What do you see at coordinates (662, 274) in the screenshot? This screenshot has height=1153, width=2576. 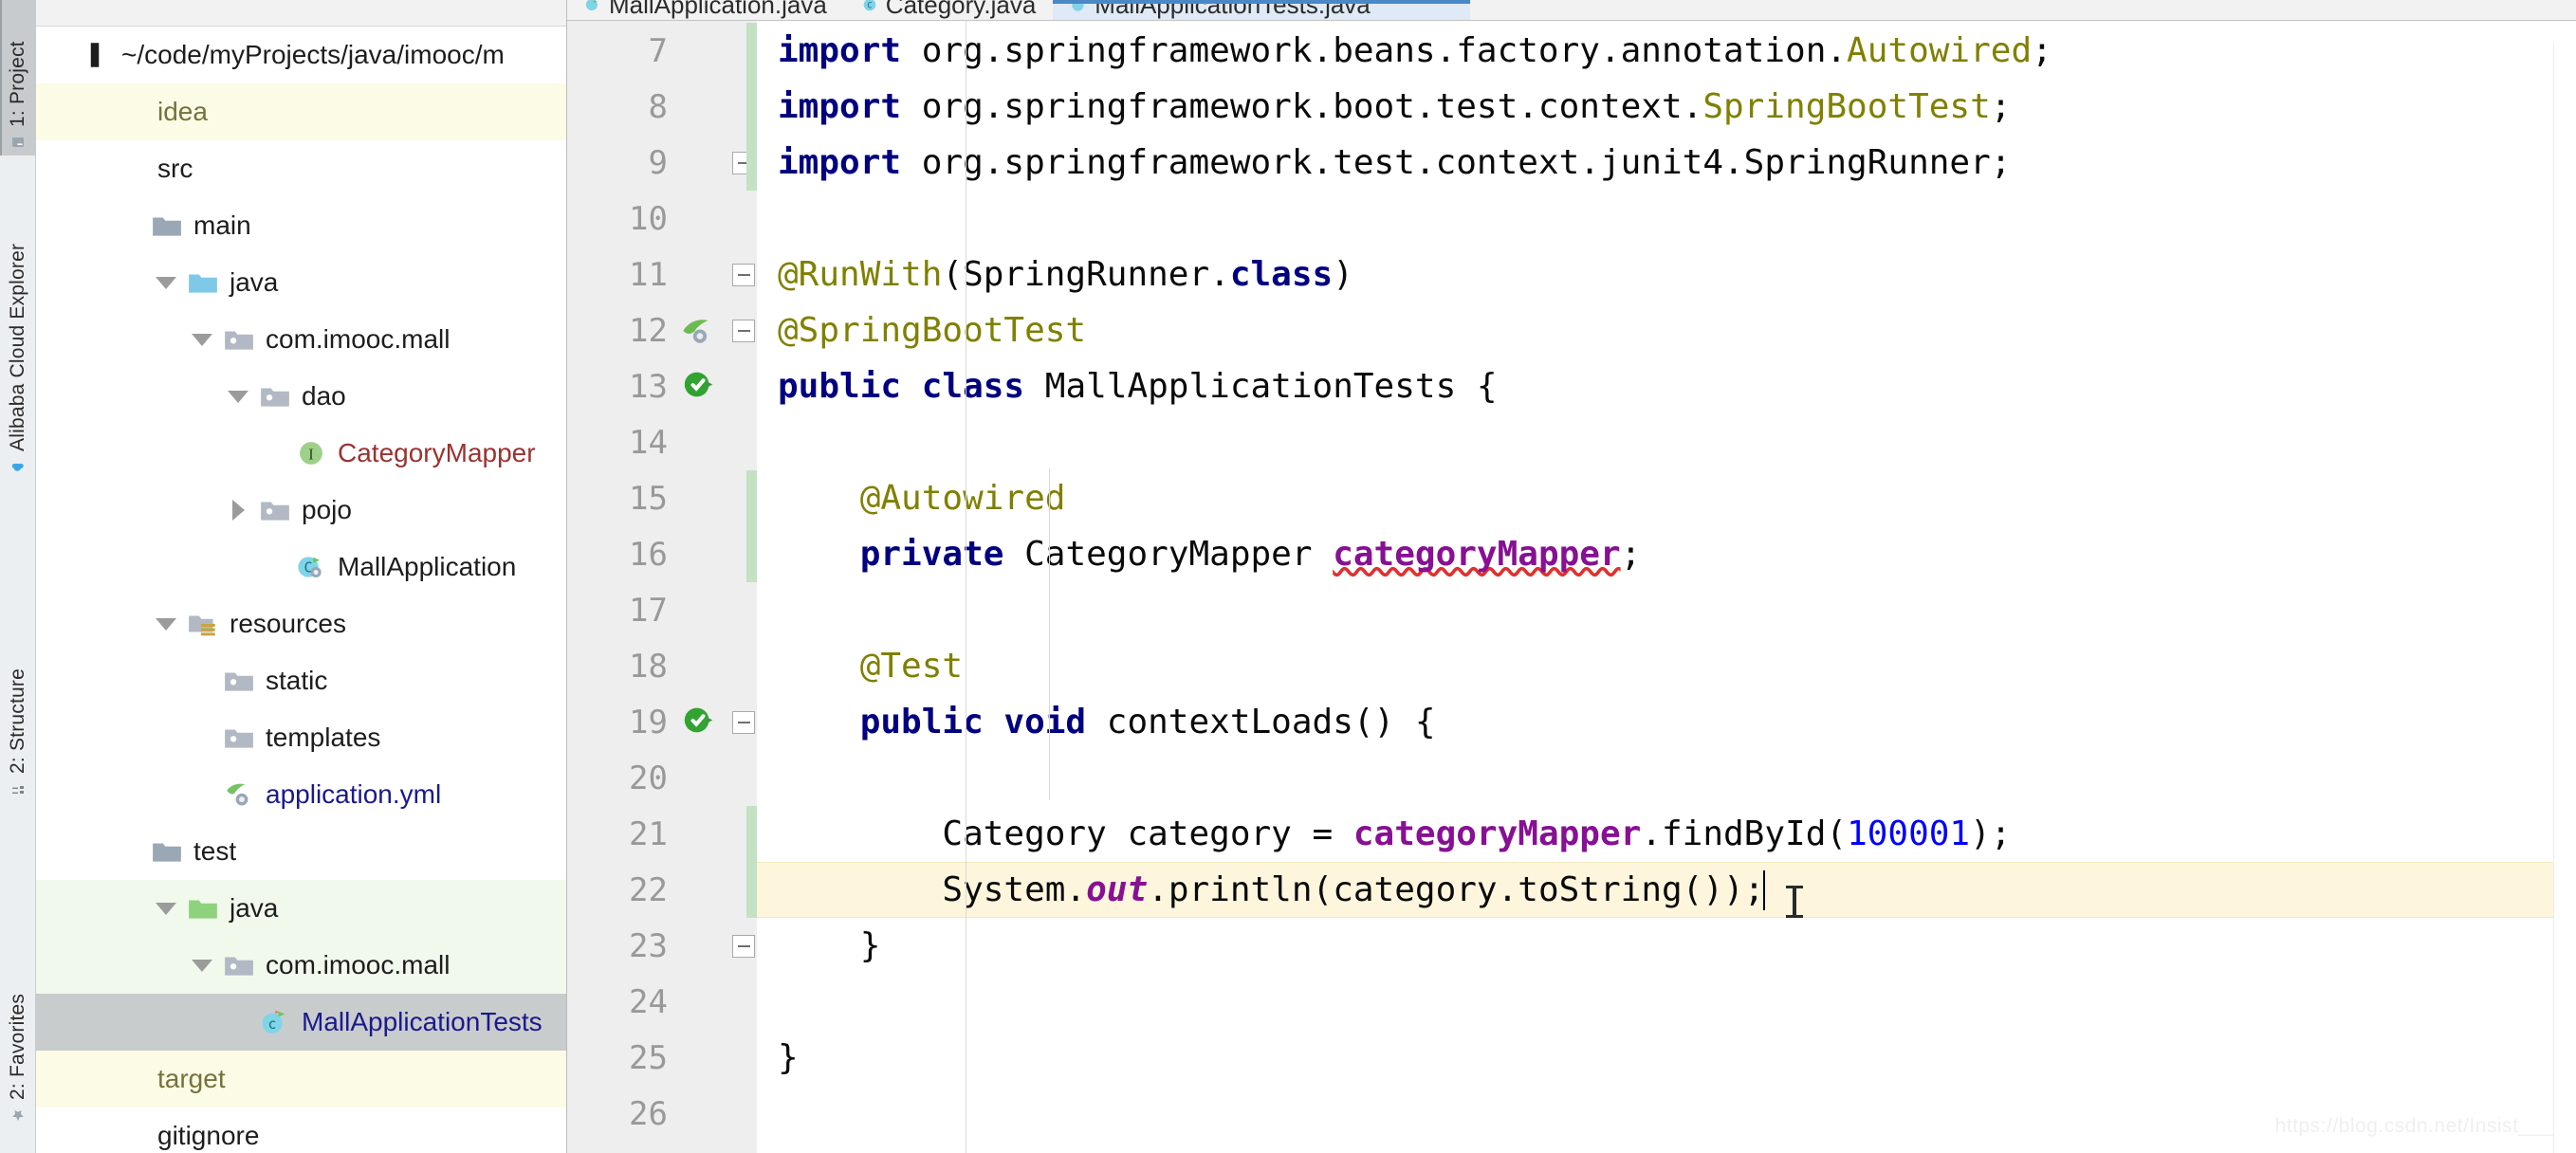 I see `gutter-line-11: 11` at bounding box center [662, 274].